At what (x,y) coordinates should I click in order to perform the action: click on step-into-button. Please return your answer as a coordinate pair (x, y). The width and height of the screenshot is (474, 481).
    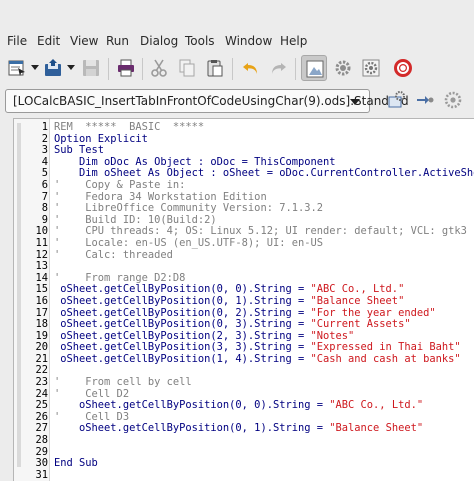
    Looking at the image, I should click on (425, 100).